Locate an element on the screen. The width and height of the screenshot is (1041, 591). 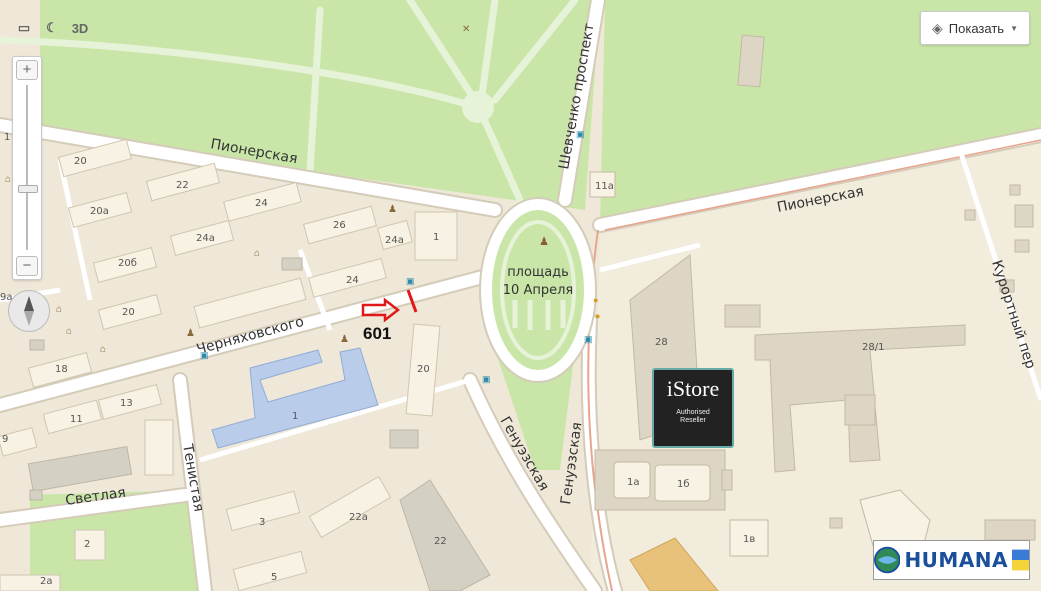
sport-icon: ✕ is located at coordinates (466, 29).